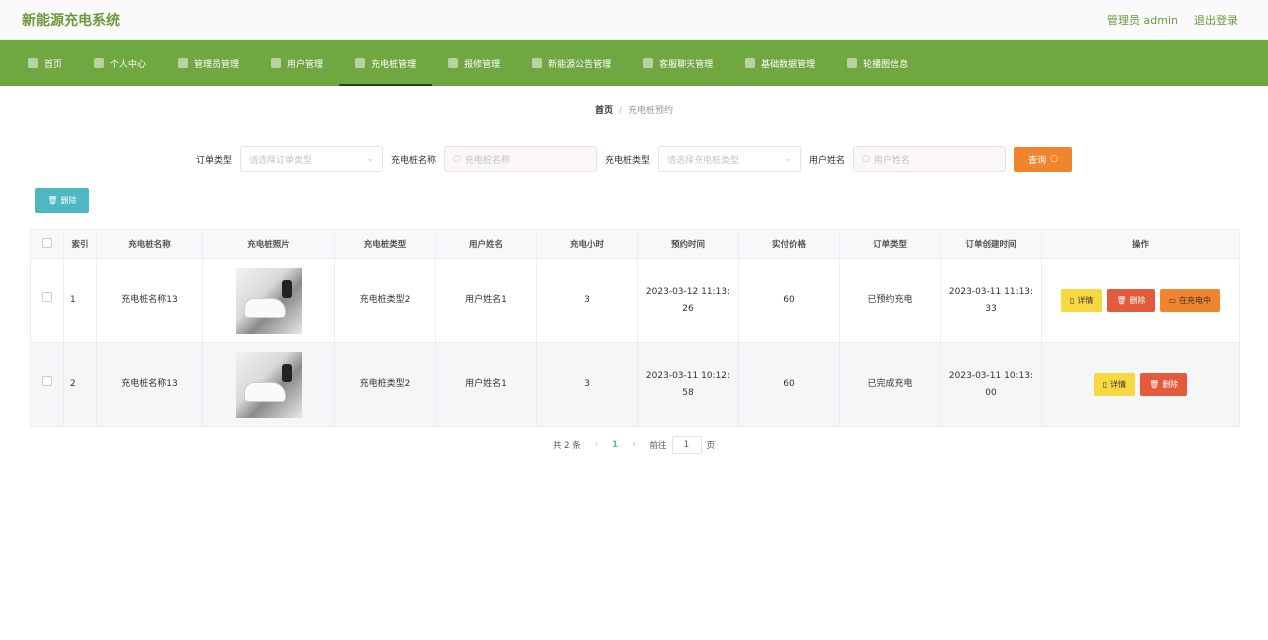  I want to click on nav-label: 个人中心, so click(128, 64).